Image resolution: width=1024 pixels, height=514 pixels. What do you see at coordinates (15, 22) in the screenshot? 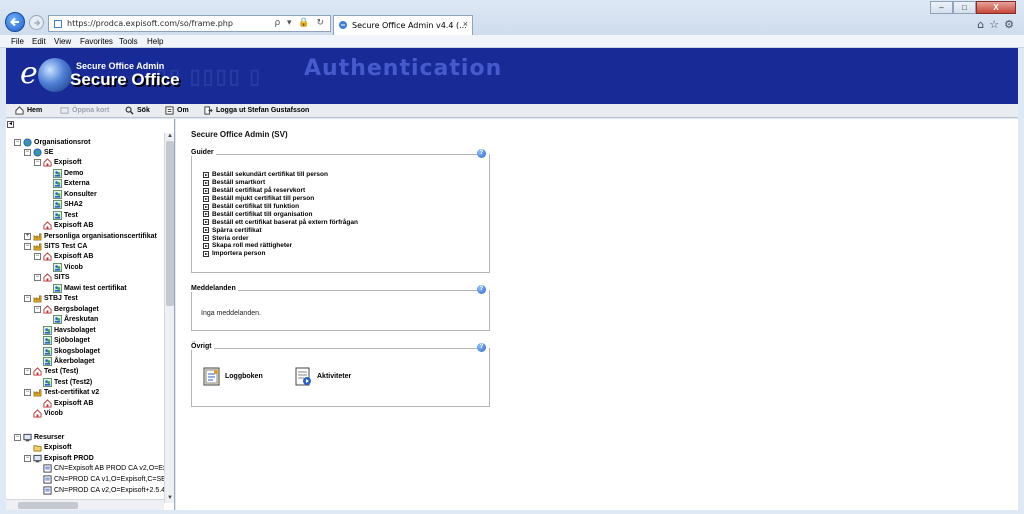
I see `back-button` at bounding box center [15, 22].